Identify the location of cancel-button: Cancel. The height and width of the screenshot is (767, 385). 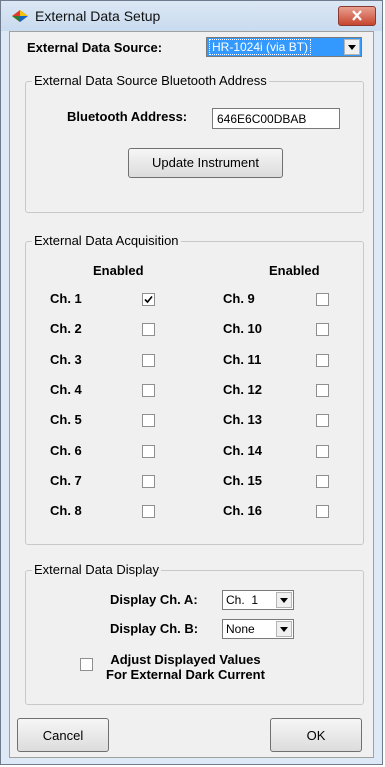
(63, 735).